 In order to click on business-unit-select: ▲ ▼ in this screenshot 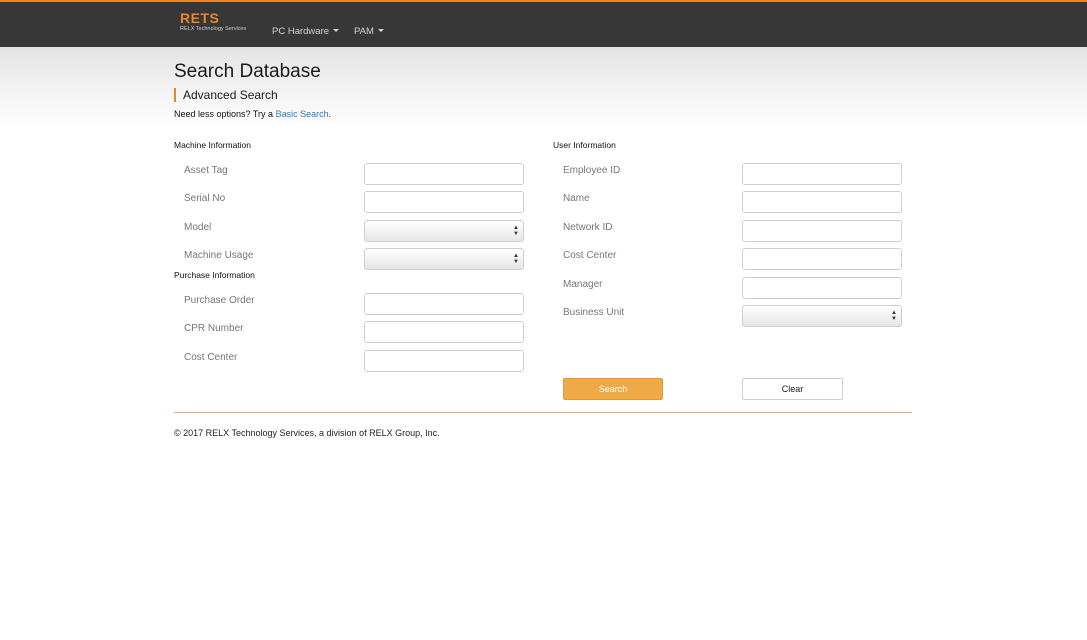, I will do `click(822, 316)`.